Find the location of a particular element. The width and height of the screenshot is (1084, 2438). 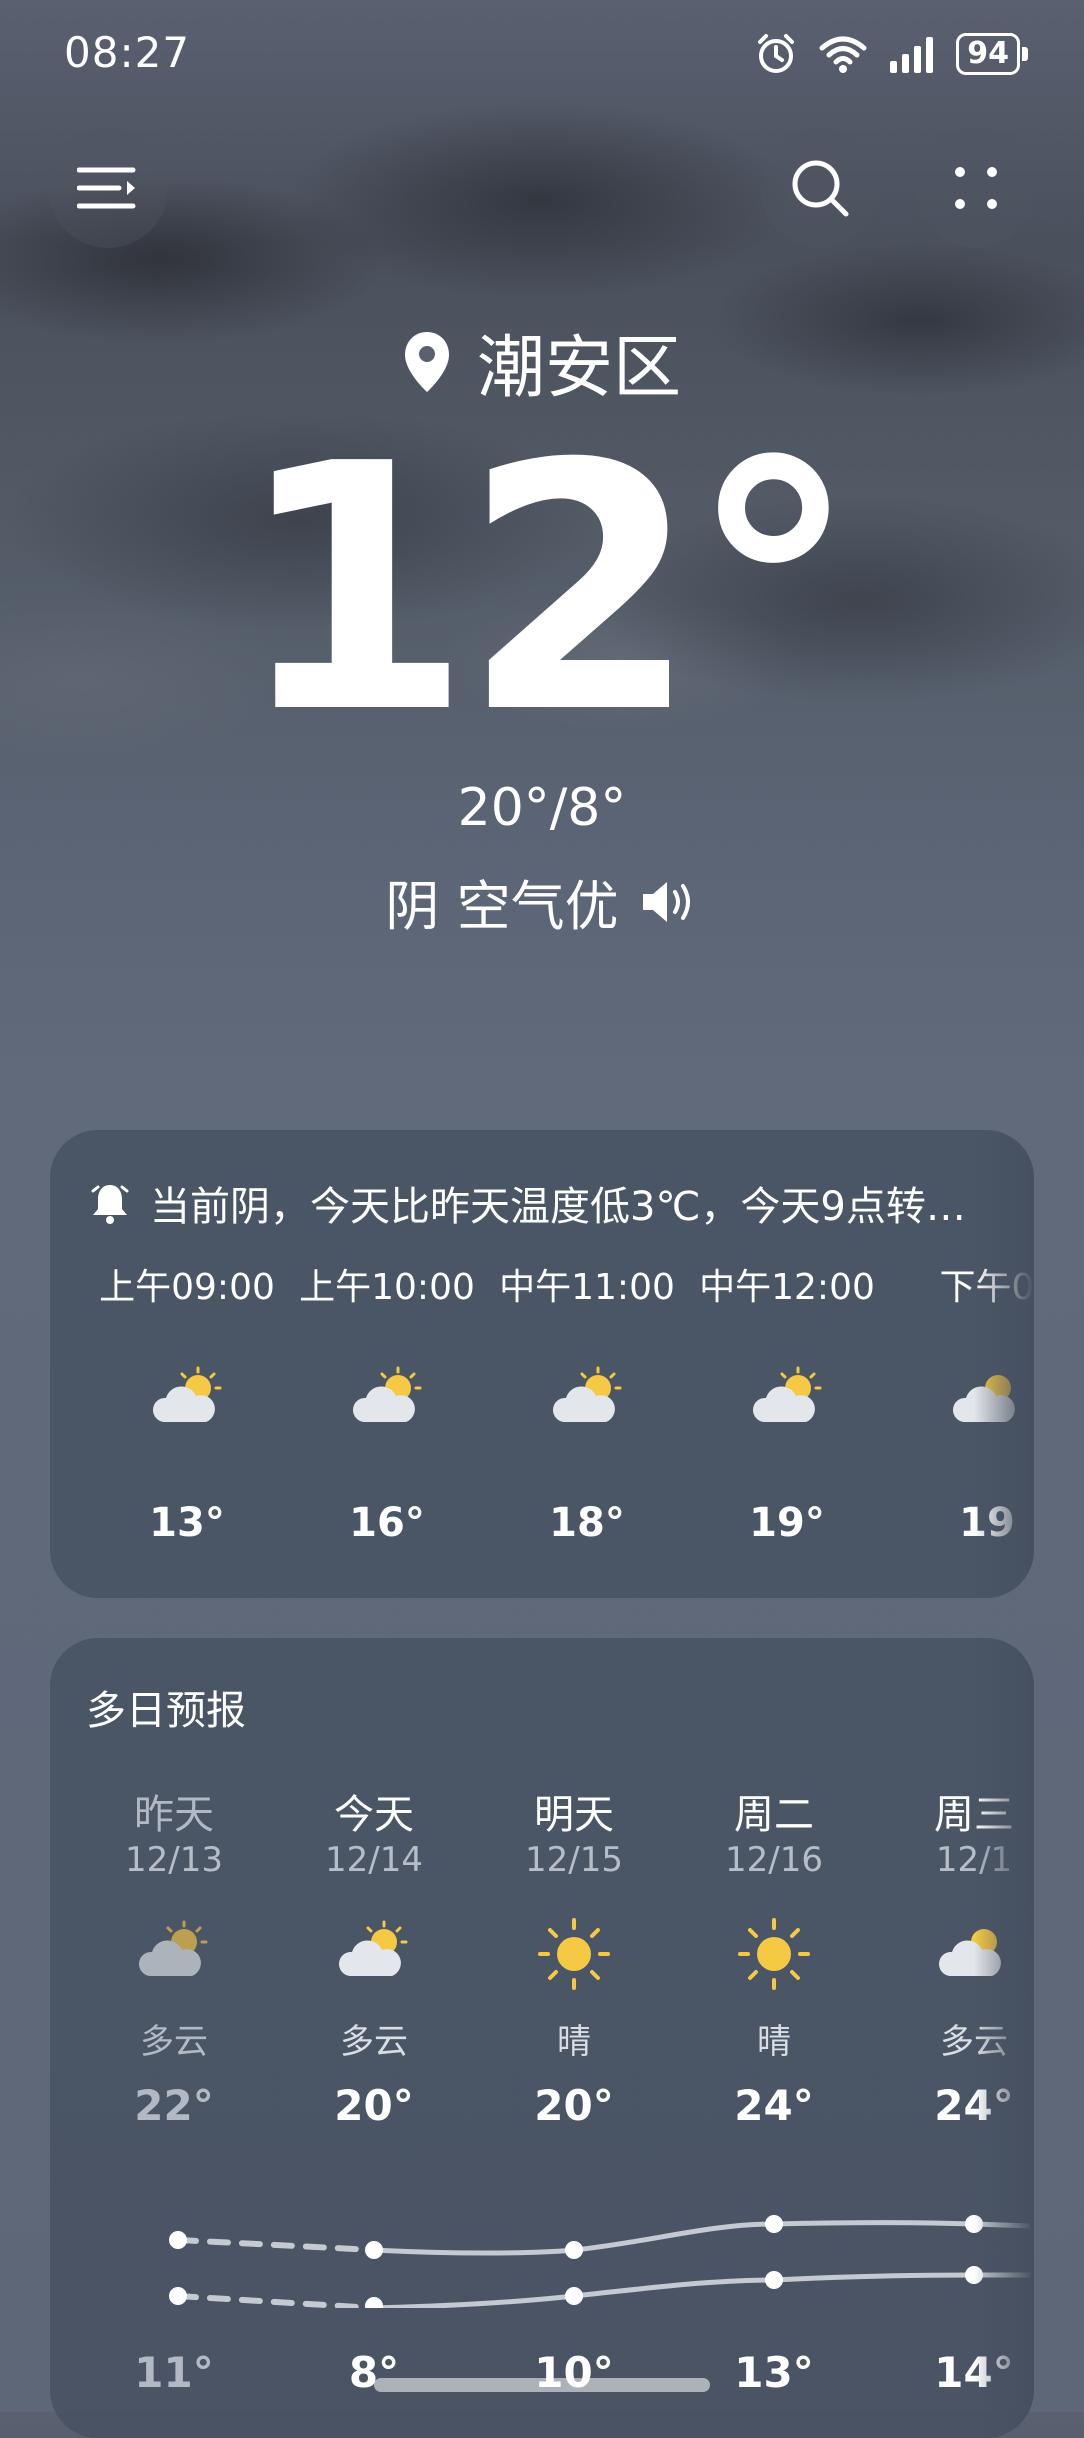

temperature-trend-chart is located at coordinates (600, 2261).